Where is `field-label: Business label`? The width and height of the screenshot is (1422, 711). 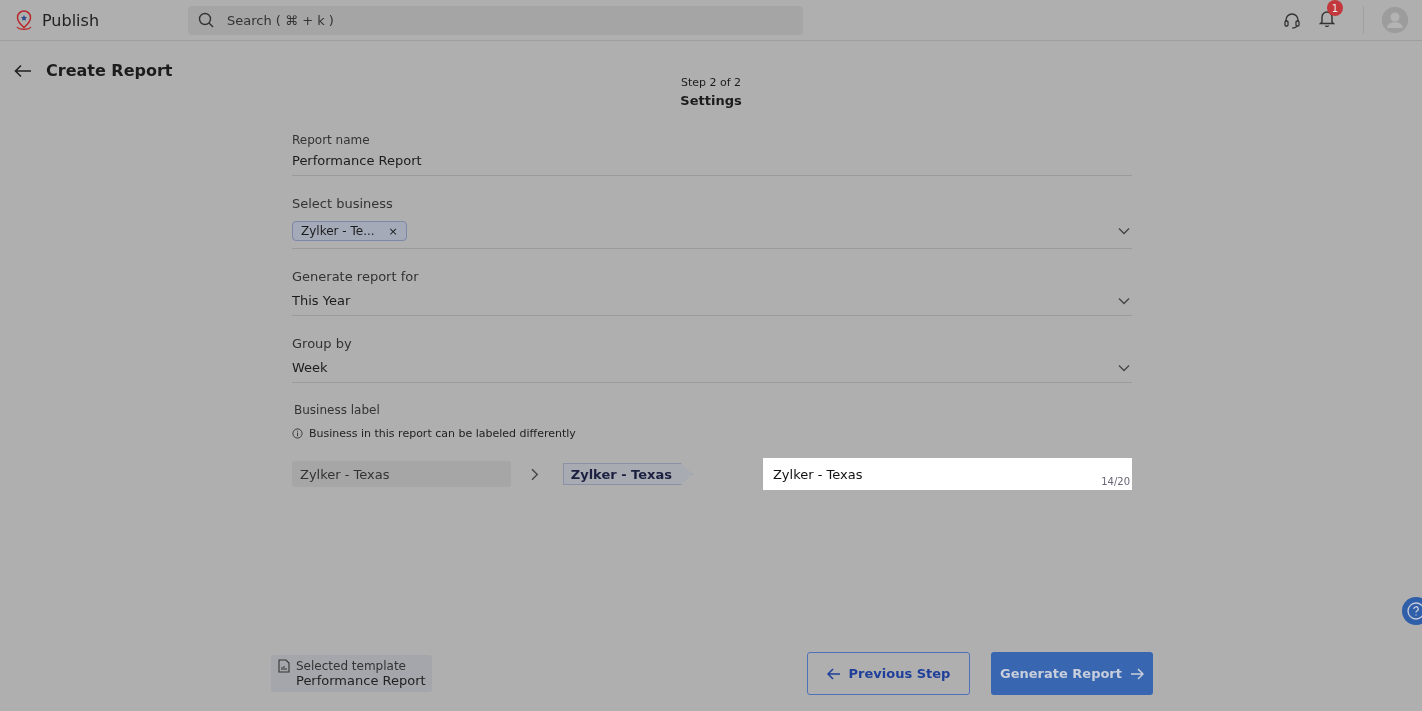
field-label: Business label is located at coordinates (337, 410).